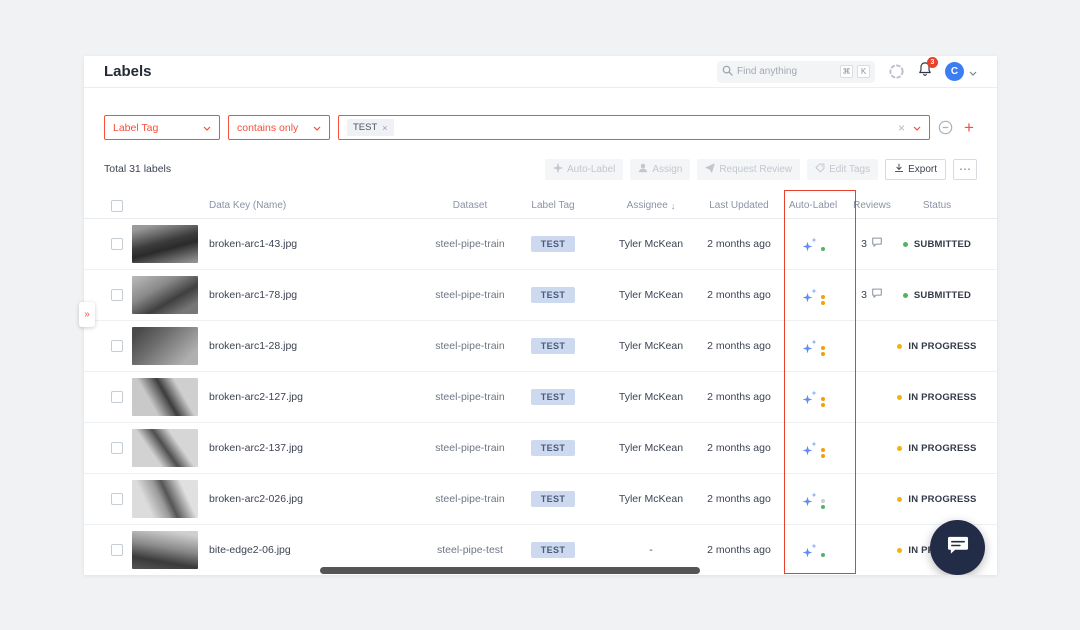 Image resolution: width=1080 pixels, height=630 pixels. What do you see at coordinates (739, 205) in the screenshot?
I see `column-last-updated: Last Updated` at bounding box center [739, 205].